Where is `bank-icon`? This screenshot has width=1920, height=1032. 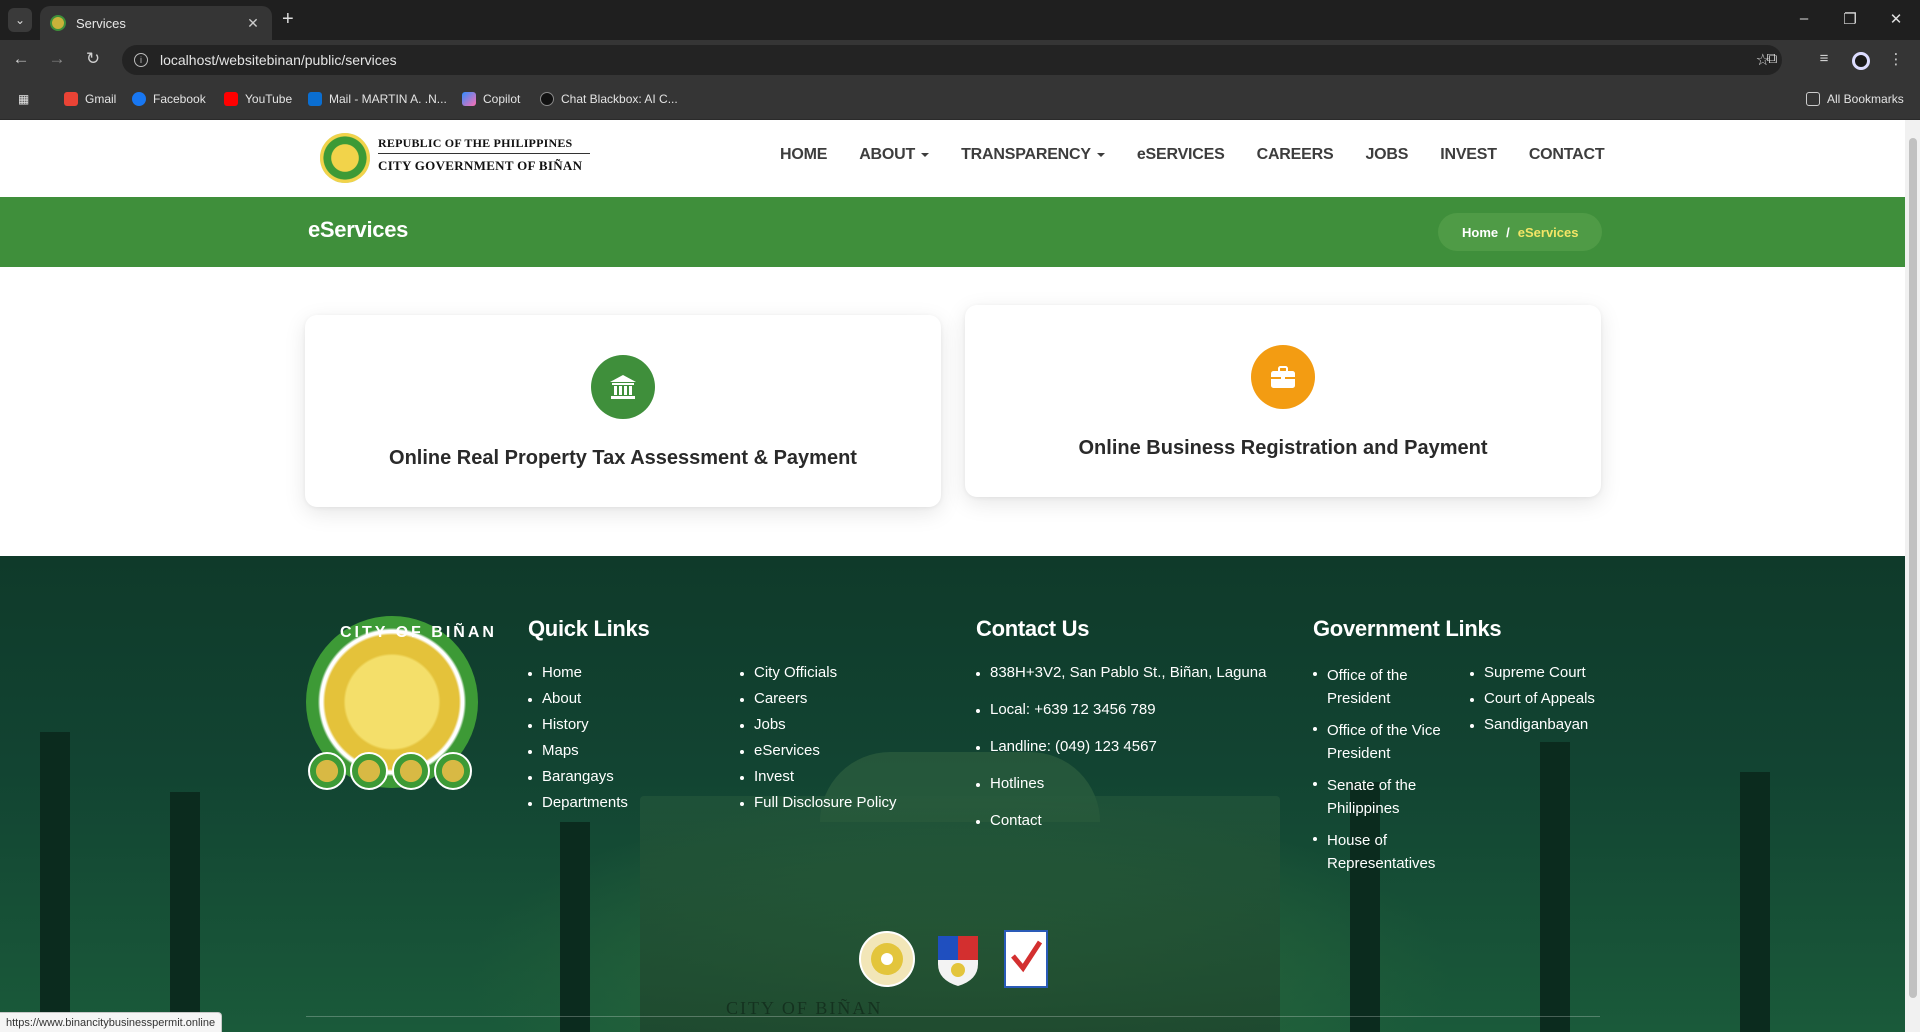 bank-icon is located at coordinates (623, 387).